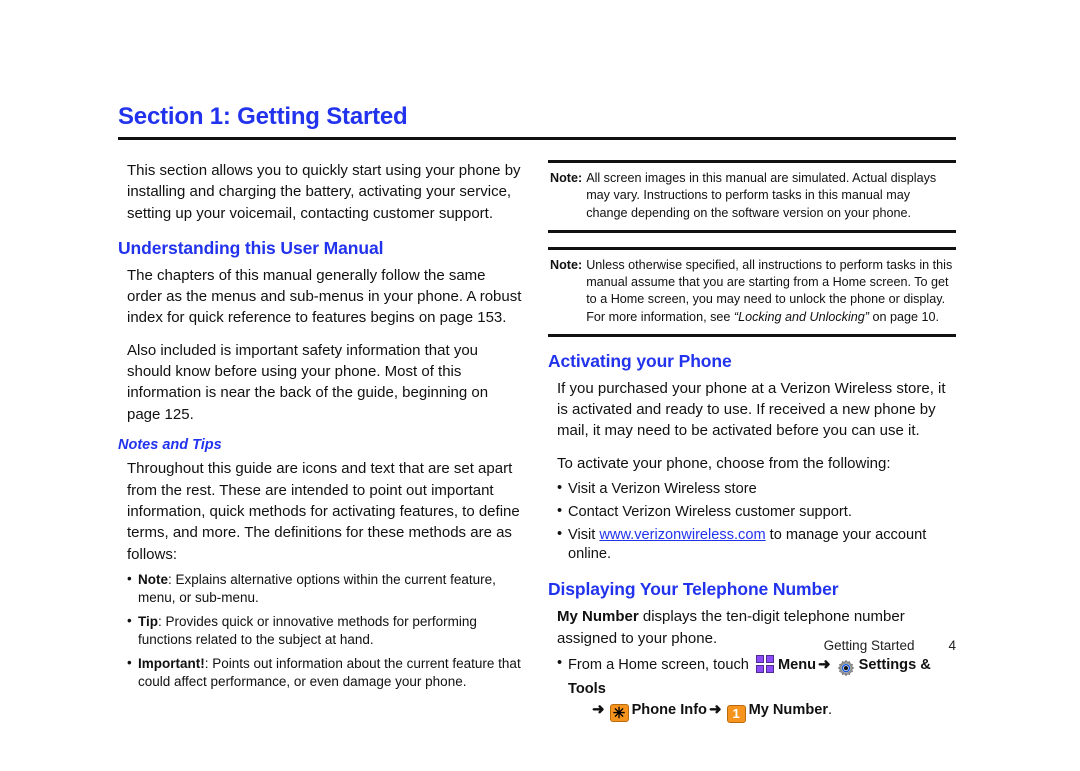 Image resolution: width=1080 pixels, height=771 pixels. I want to click on menu-grid-icon, so click(765, 663).